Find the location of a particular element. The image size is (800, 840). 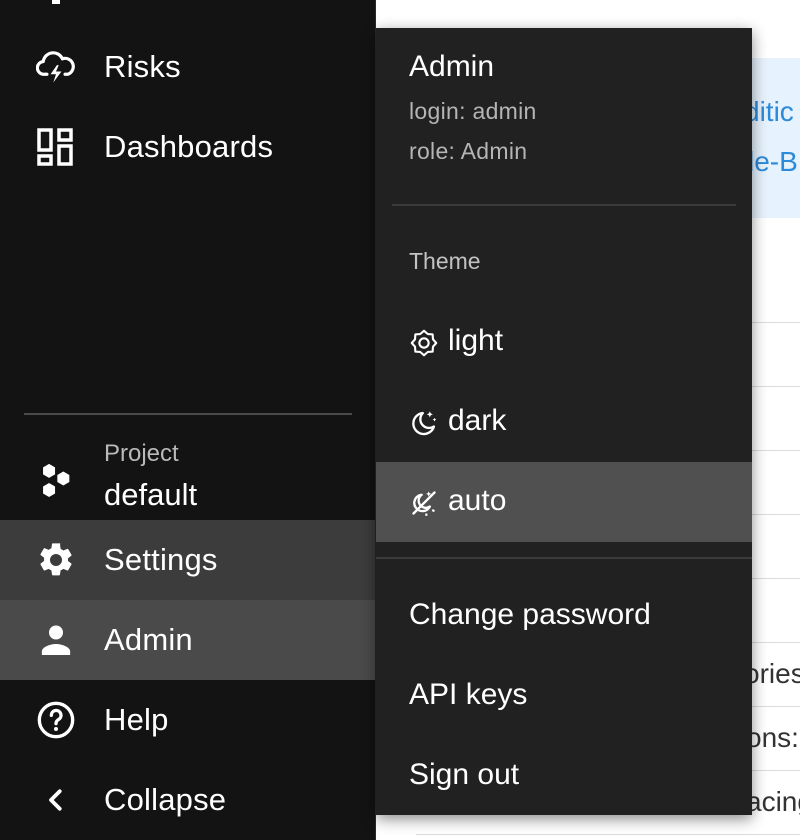

cloud-lightning-icon is located at coordinates (56, 67).